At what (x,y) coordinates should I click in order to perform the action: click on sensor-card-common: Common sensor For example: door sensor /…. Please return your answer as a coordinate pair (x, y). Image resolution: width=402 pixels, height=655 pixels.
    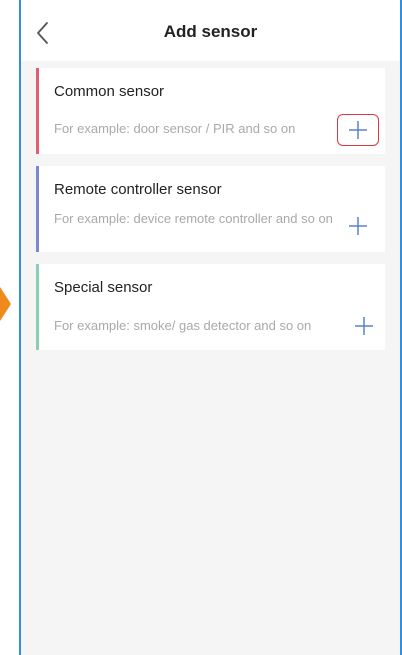
    Looking at the image, I should click on (210, 111).